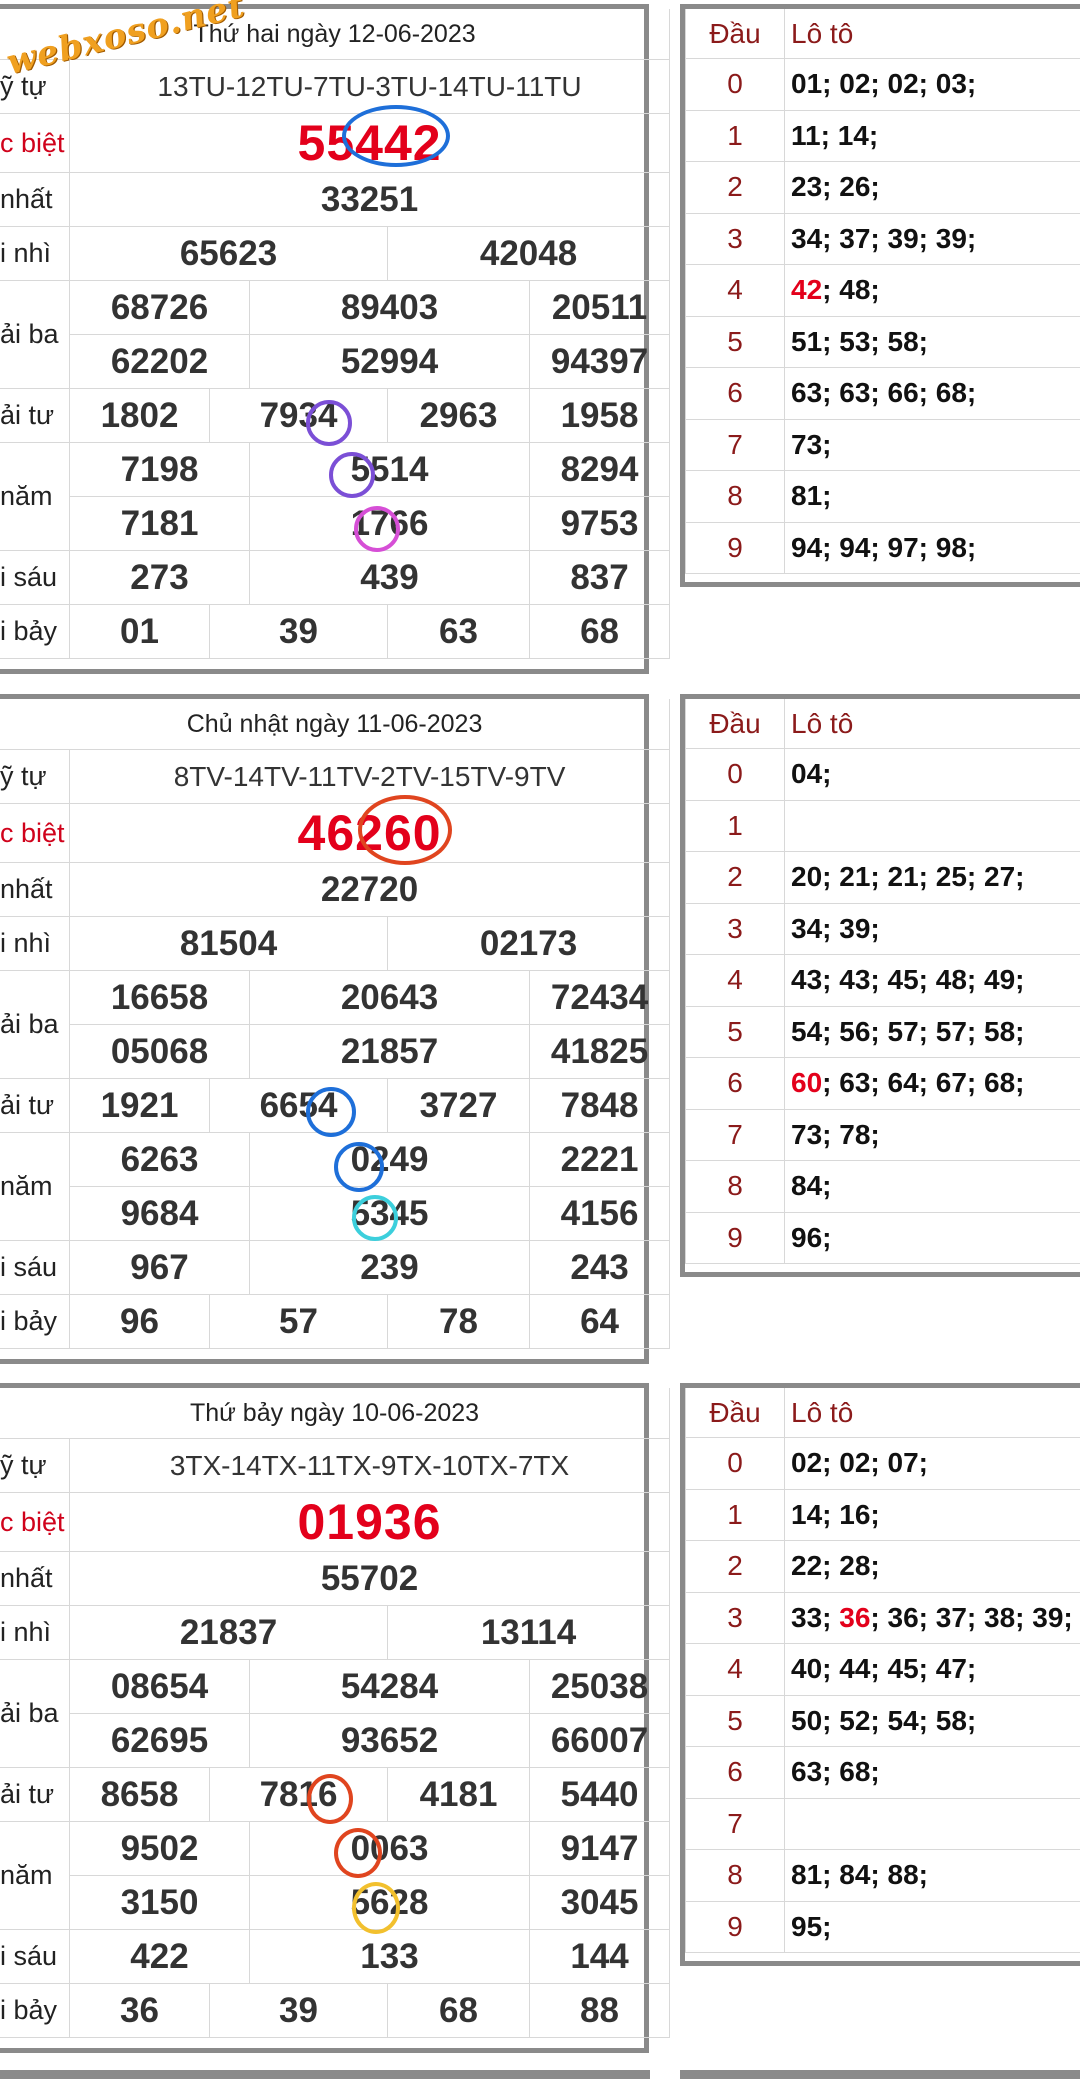 Image resolution: width=1080 pixels, height=2079 pixels. What do you see at coordinates (882, 1772) in the screenshot?
I see `loto-row: 6 63; 68;` at bounding box center [882, 1772].